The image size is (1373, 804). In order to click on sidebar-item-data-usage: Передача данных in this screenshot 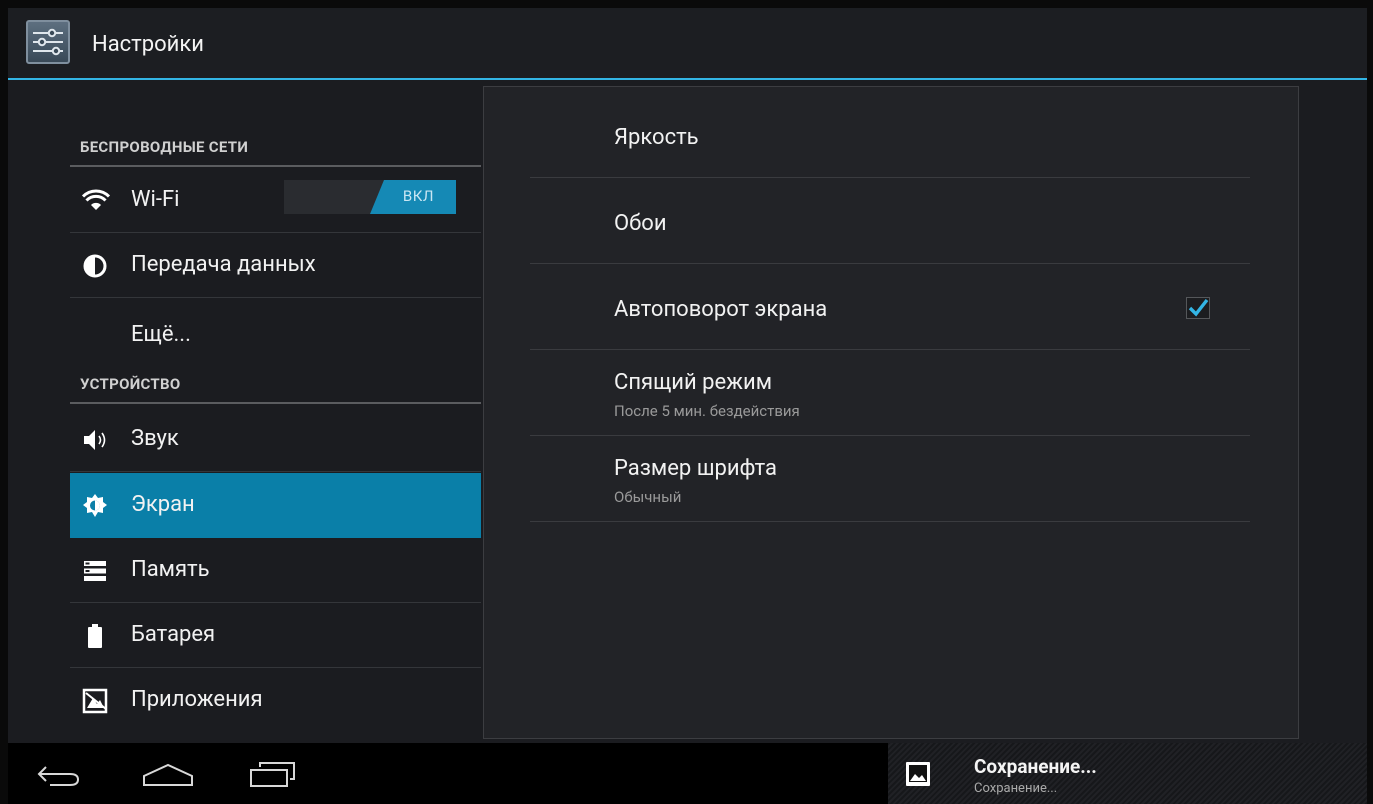, I will do `click(275, 265)`.